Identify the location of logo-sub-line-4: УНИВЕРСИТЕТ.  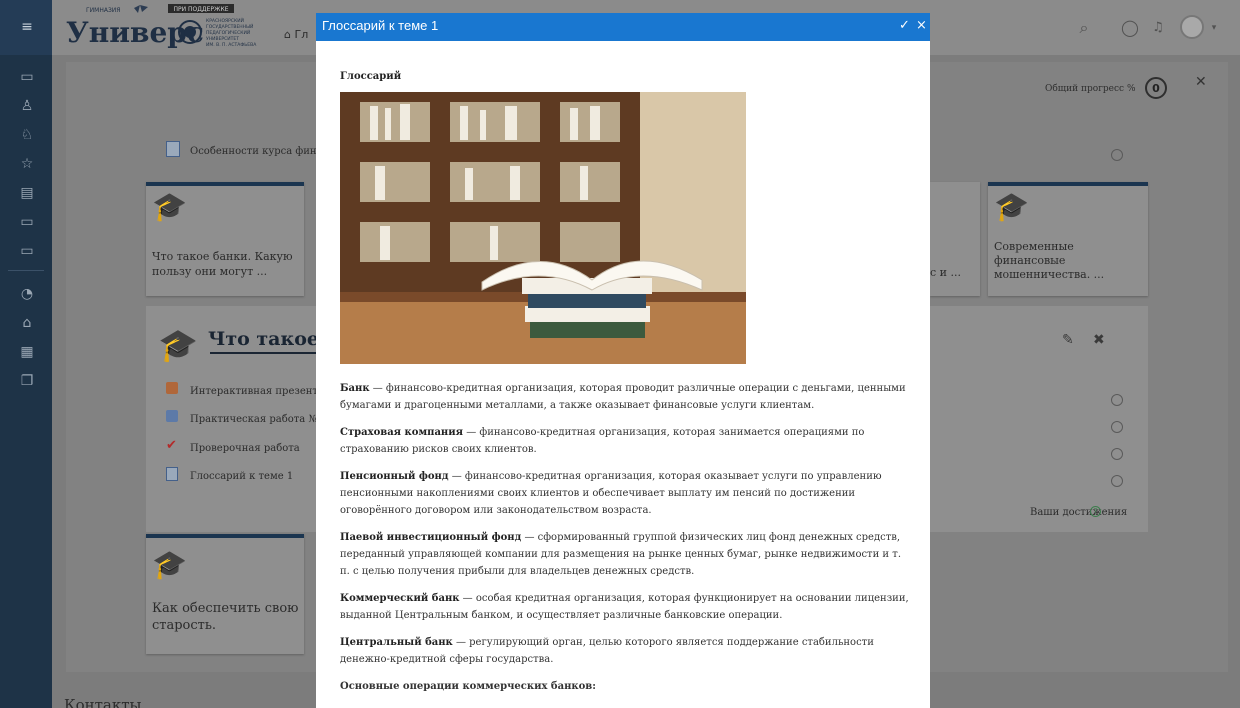
(222, 39).